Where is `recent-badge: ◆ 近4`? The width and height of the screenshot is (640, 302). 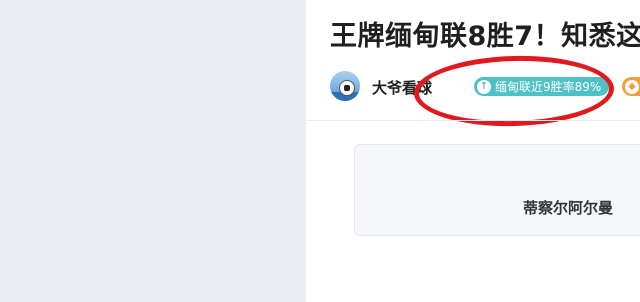
recent-badge: ◆ 近4 is located at coordinates (631, 86).